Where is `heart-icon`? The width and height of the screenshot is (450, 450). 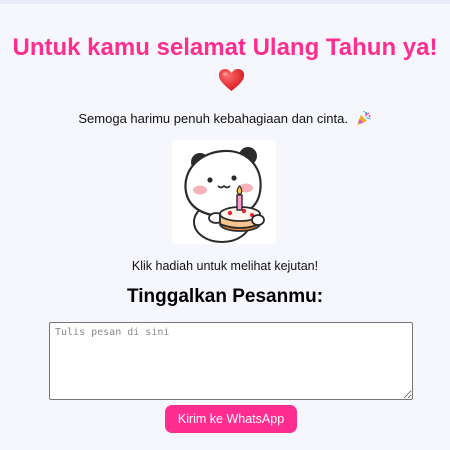
heart-icon is located at coordinates (231, 80).